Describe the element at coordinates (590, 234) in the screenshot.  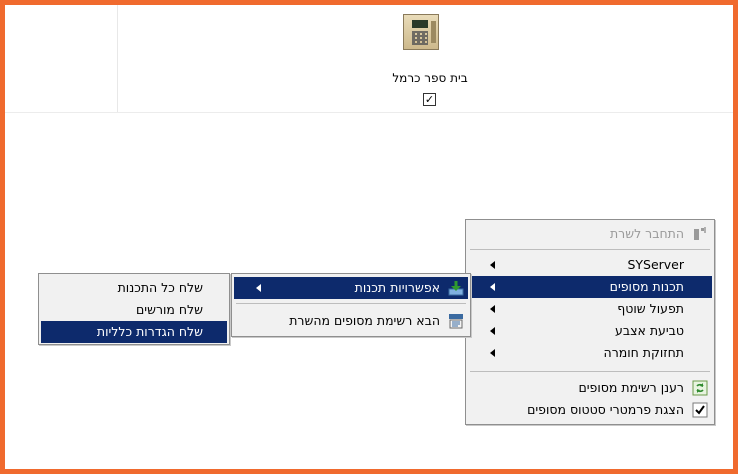
I see `menu-item-connect-to-server: התחבר לשרת` at that location.